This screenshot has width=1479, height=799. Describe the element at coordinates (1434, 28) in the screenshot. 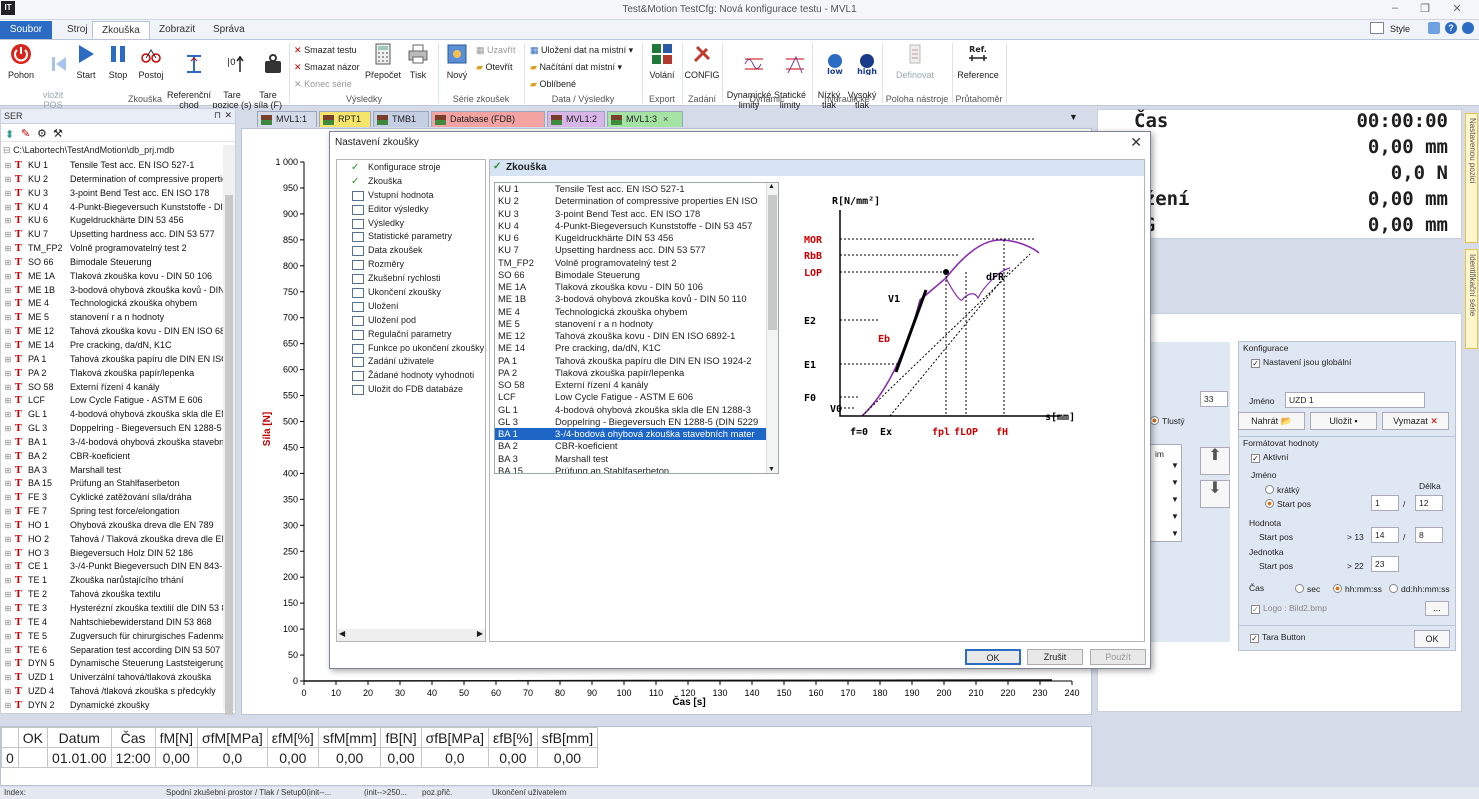

I see `settings-icon` at that location.